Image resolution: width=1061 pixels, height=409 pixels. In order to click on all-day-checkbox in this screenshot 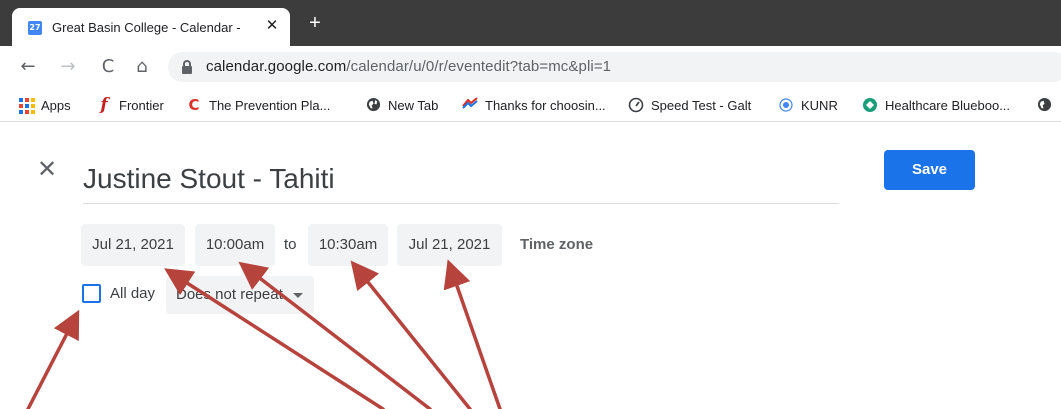, I will do `click(91, 293)`.